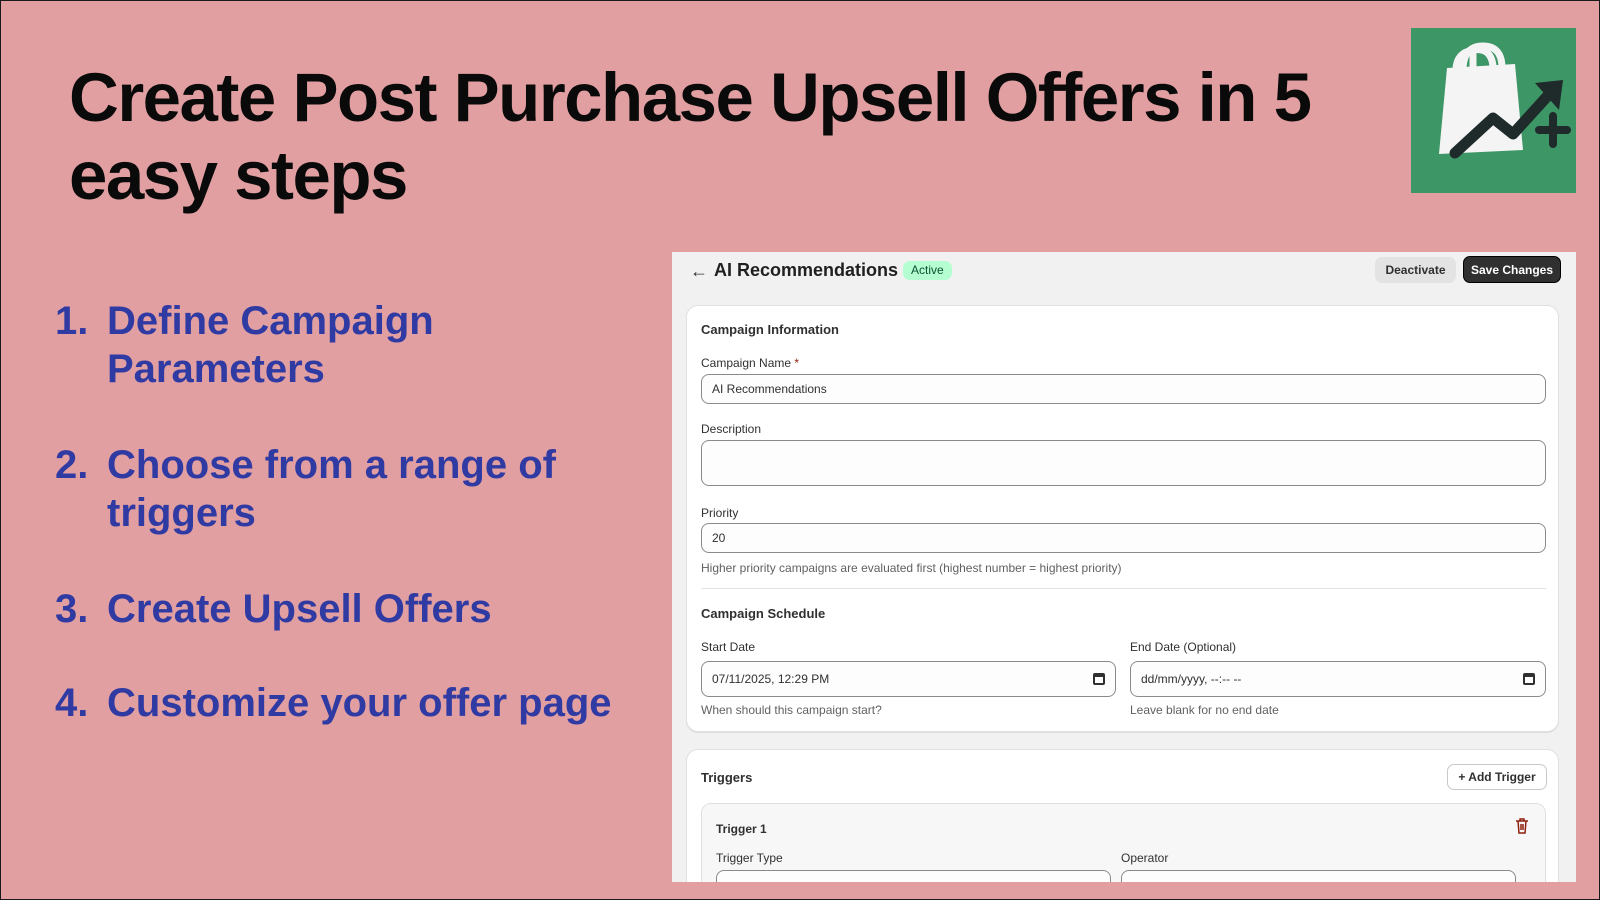 This screenshot has height=900, width=1600. I want to click on page-title: AI Recommendations, so click(806, 270).